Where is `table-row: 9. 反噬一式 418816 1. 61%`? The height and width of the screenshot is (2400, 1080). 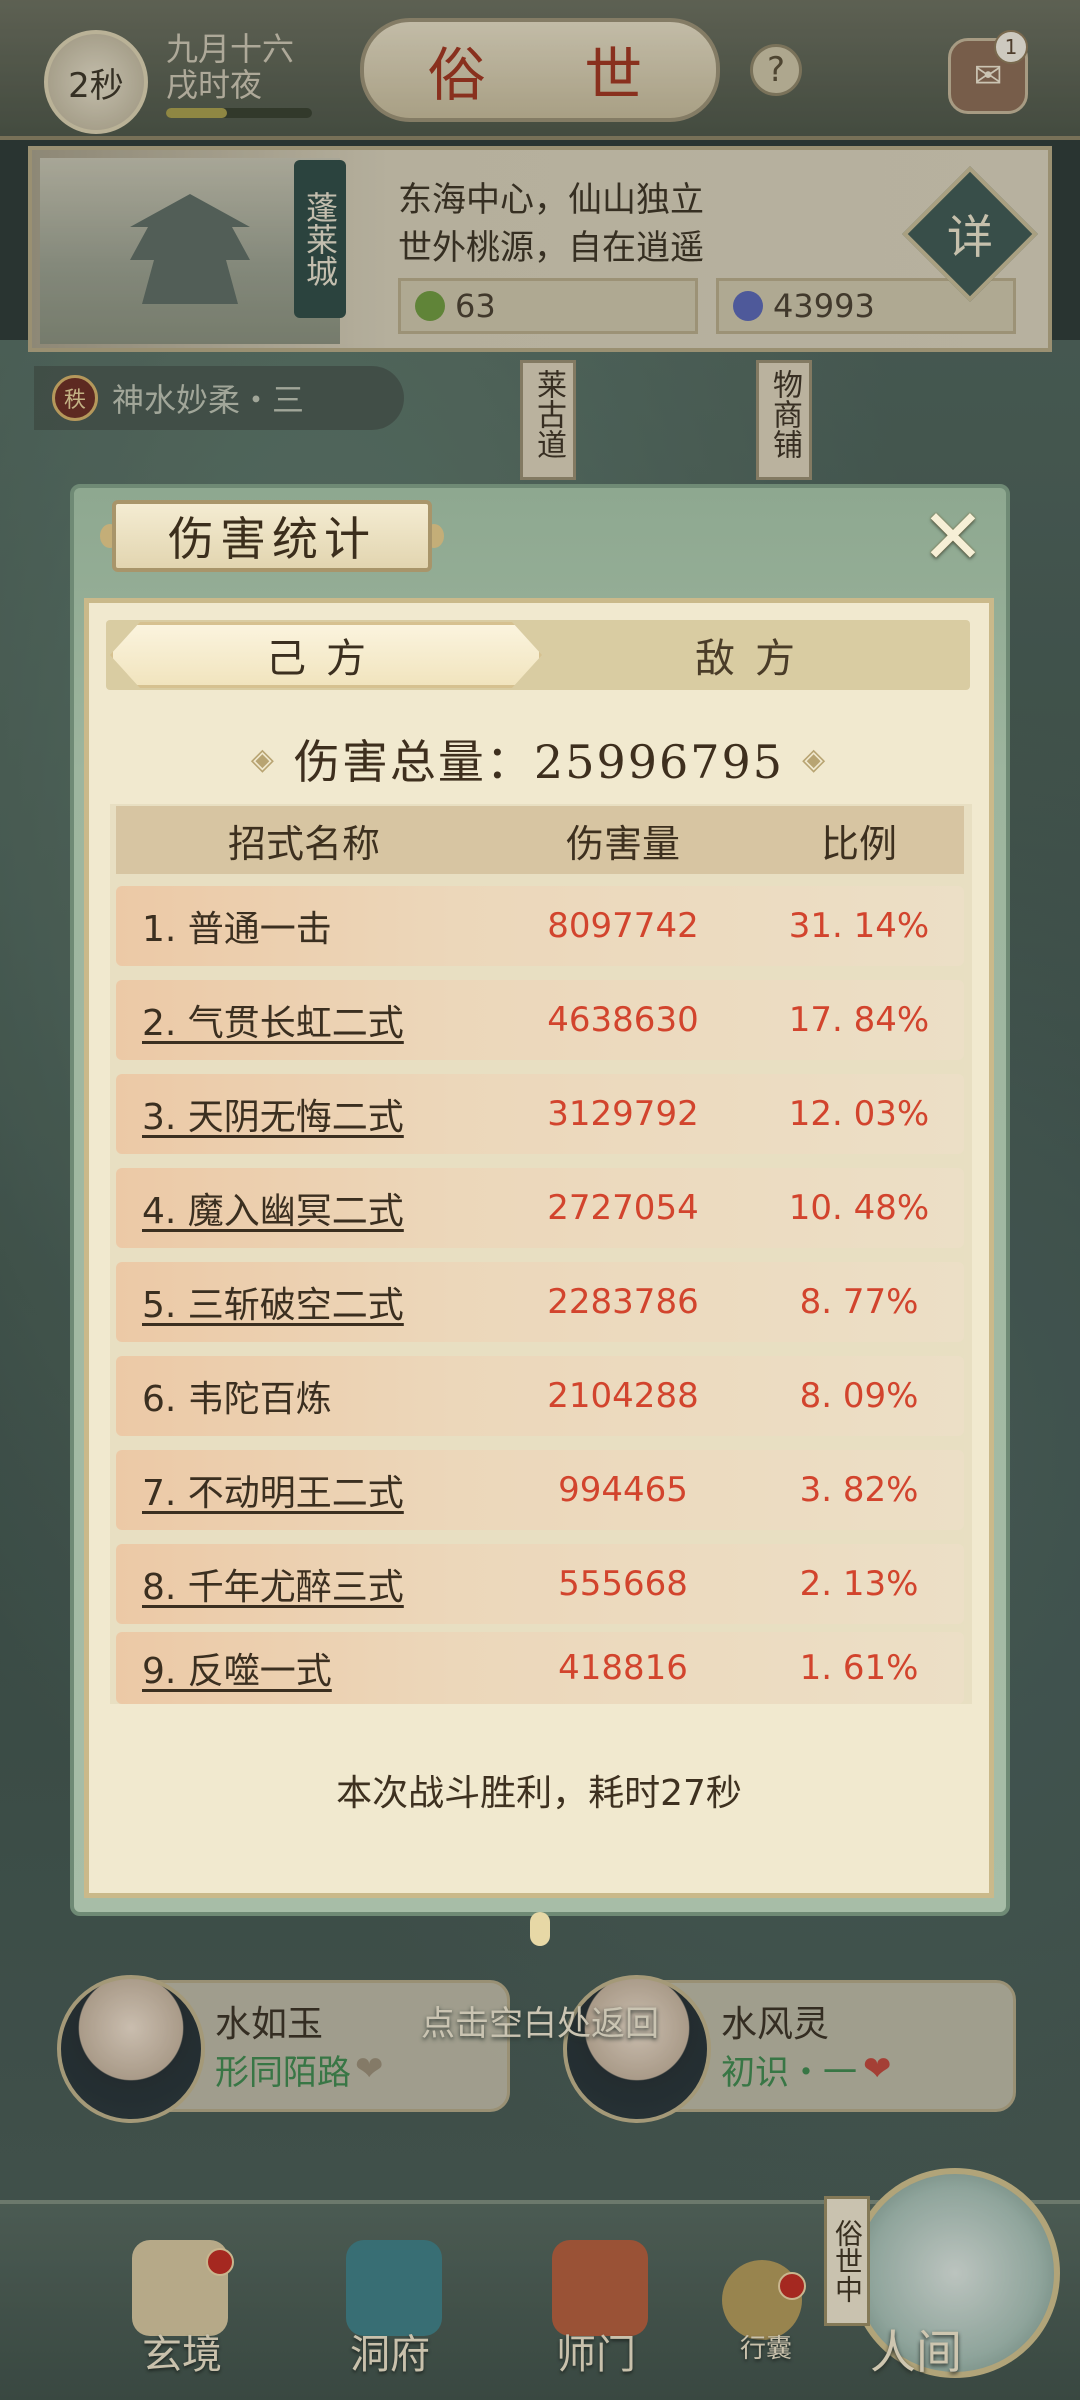 table-row: 9. 反噬一式 418816 1. 61% is located at coordinates (540, 1668).